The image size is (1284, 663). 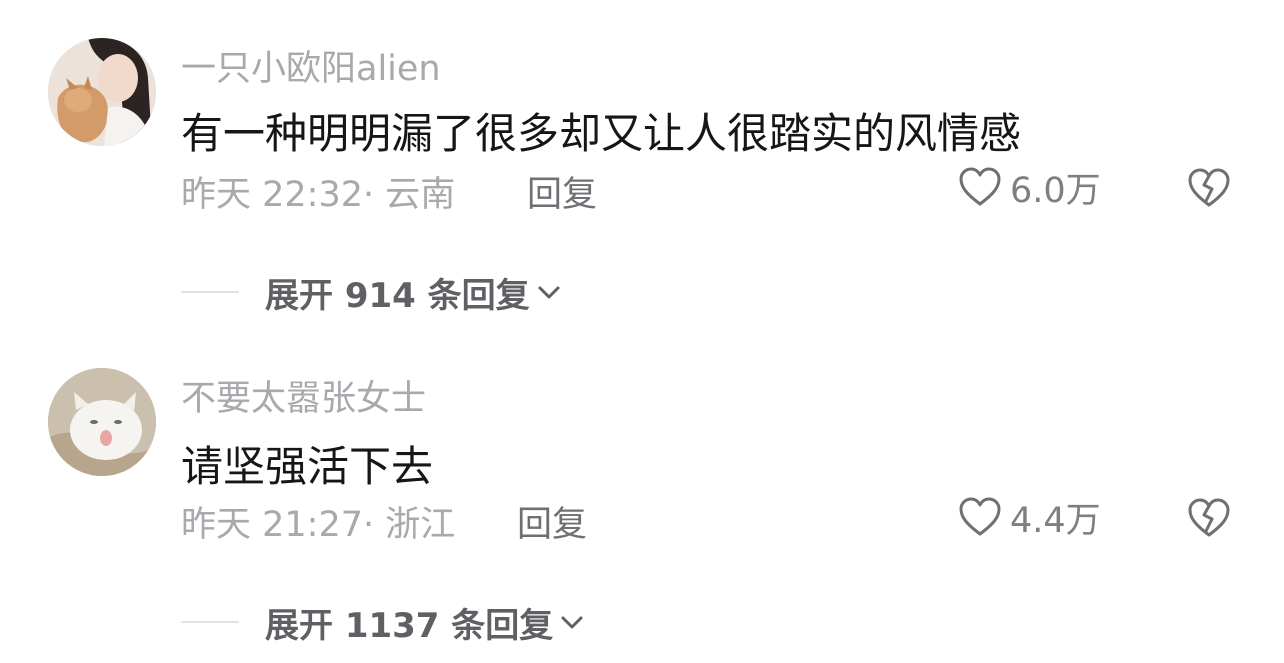 I want to click on like-button: 6.0万, so click(x=1029, y=187).